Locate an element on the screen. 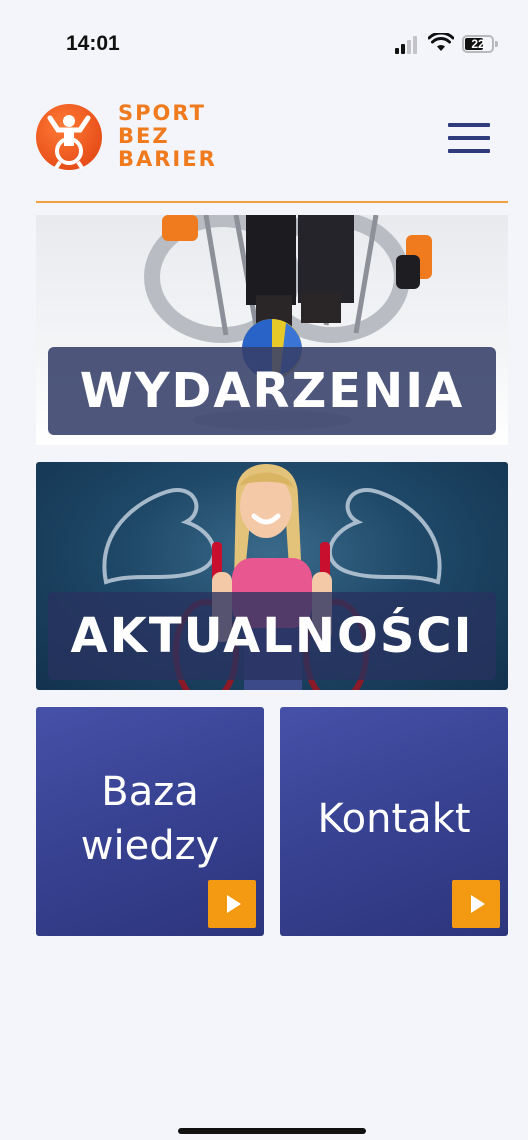 The height and width of the screenshot is (1140, 528). news-label: AKTUALNOŚCI is located at coordinates (272, 636).